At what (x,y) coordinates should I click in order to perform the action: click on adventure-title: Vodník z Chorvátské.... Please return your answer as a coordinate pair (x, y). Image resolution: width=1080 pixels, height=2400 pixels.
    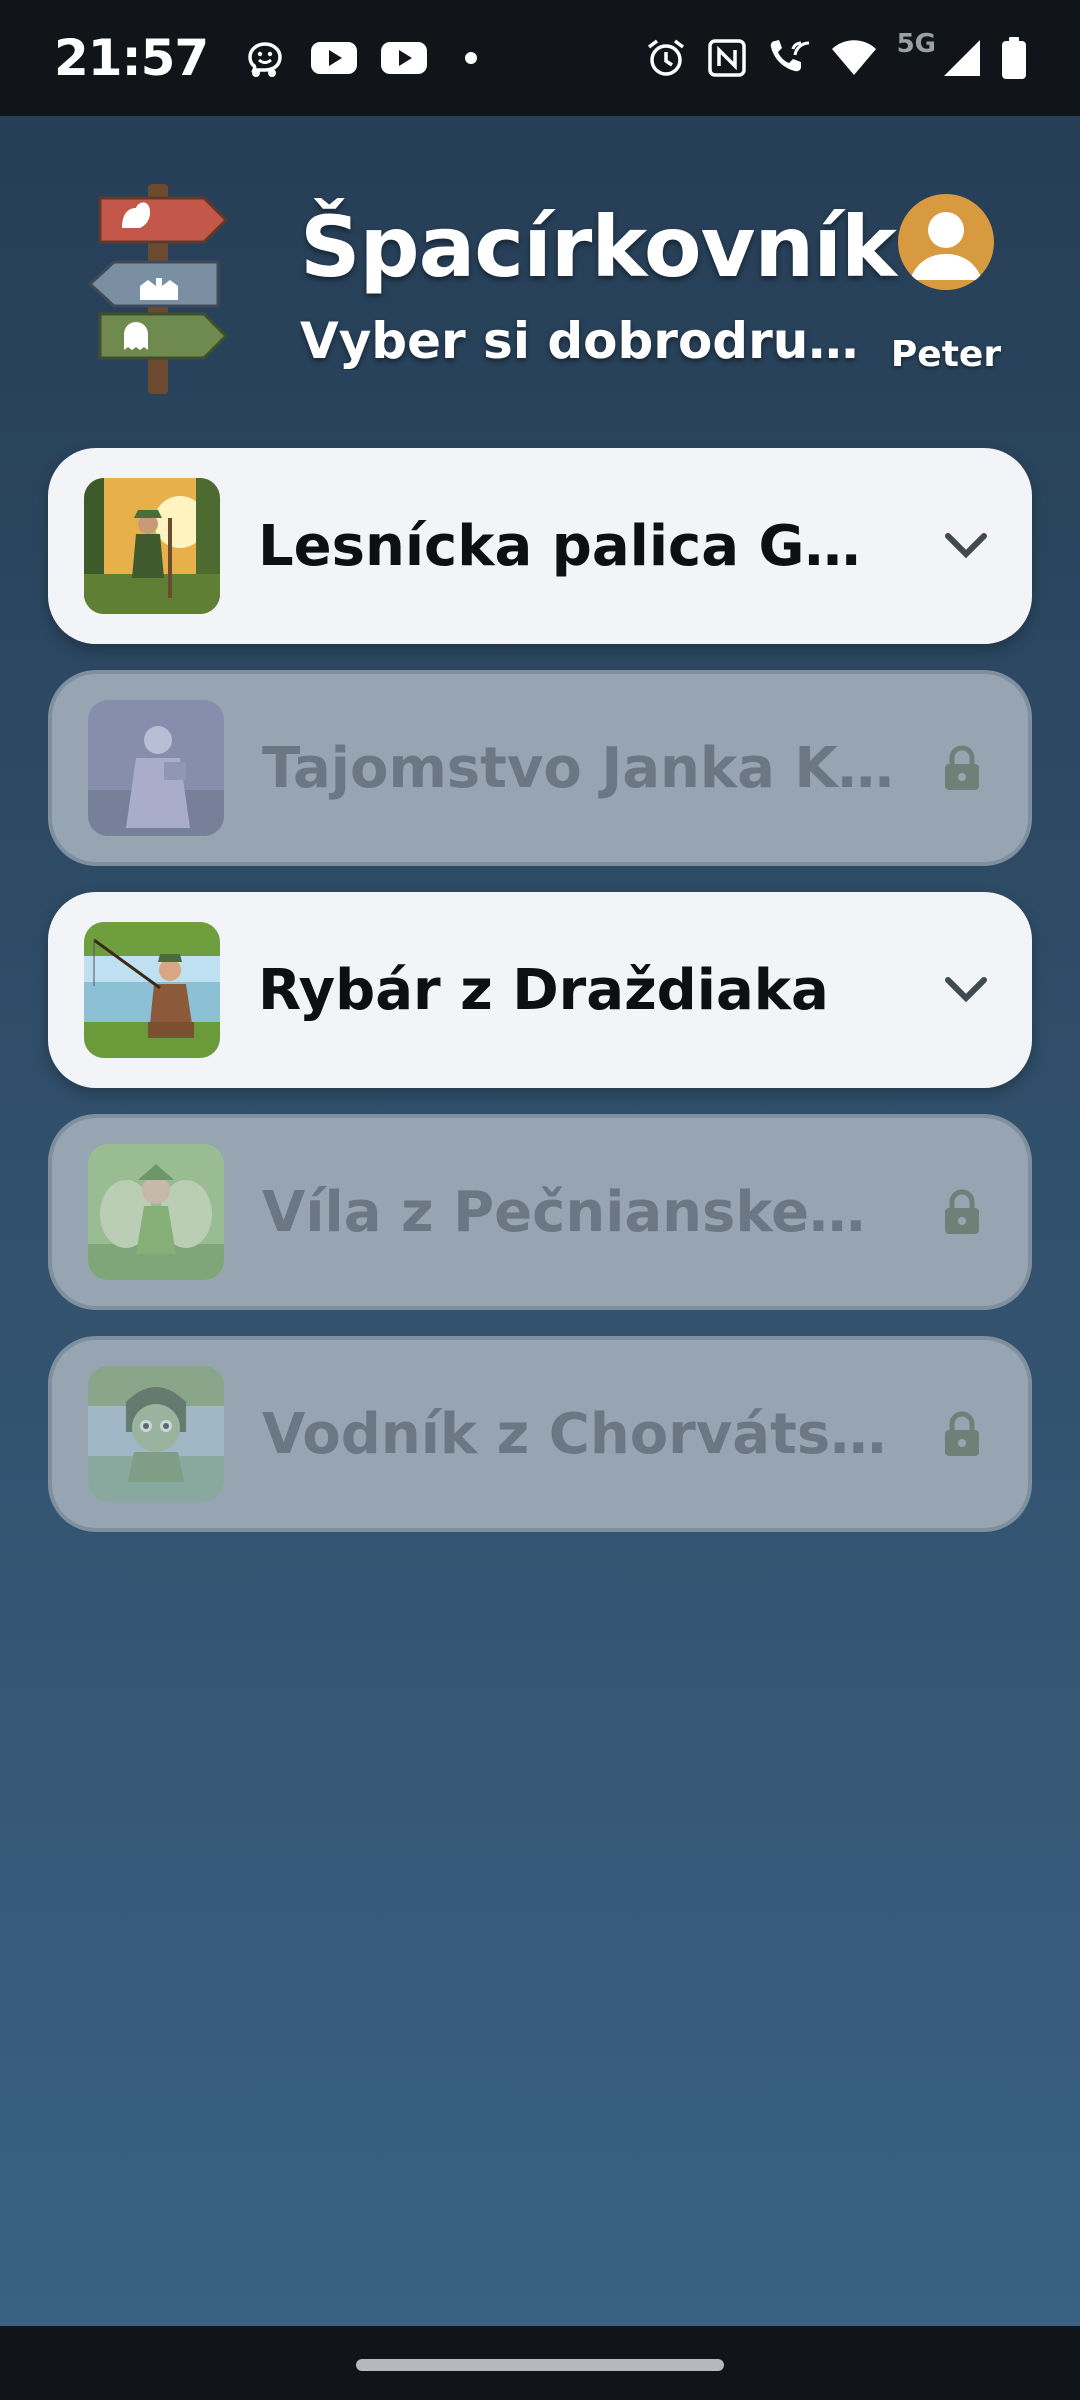
    Looking at the image, I should click on (582, 1434).